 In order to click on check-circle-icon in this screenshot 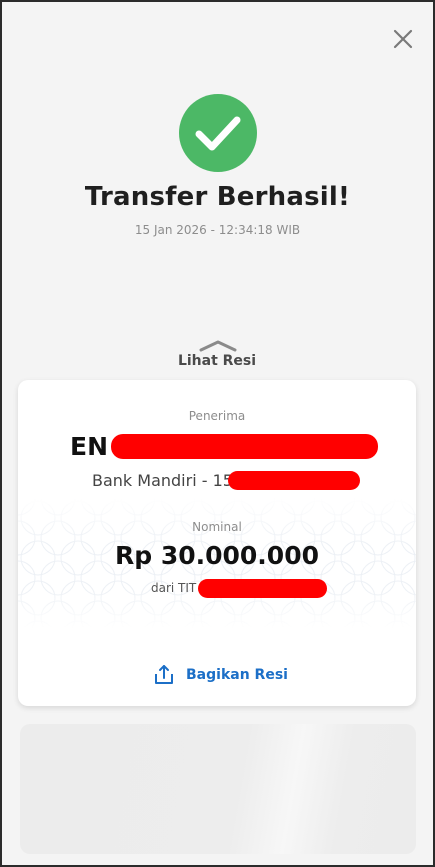, I will do `click(218, 133)`.